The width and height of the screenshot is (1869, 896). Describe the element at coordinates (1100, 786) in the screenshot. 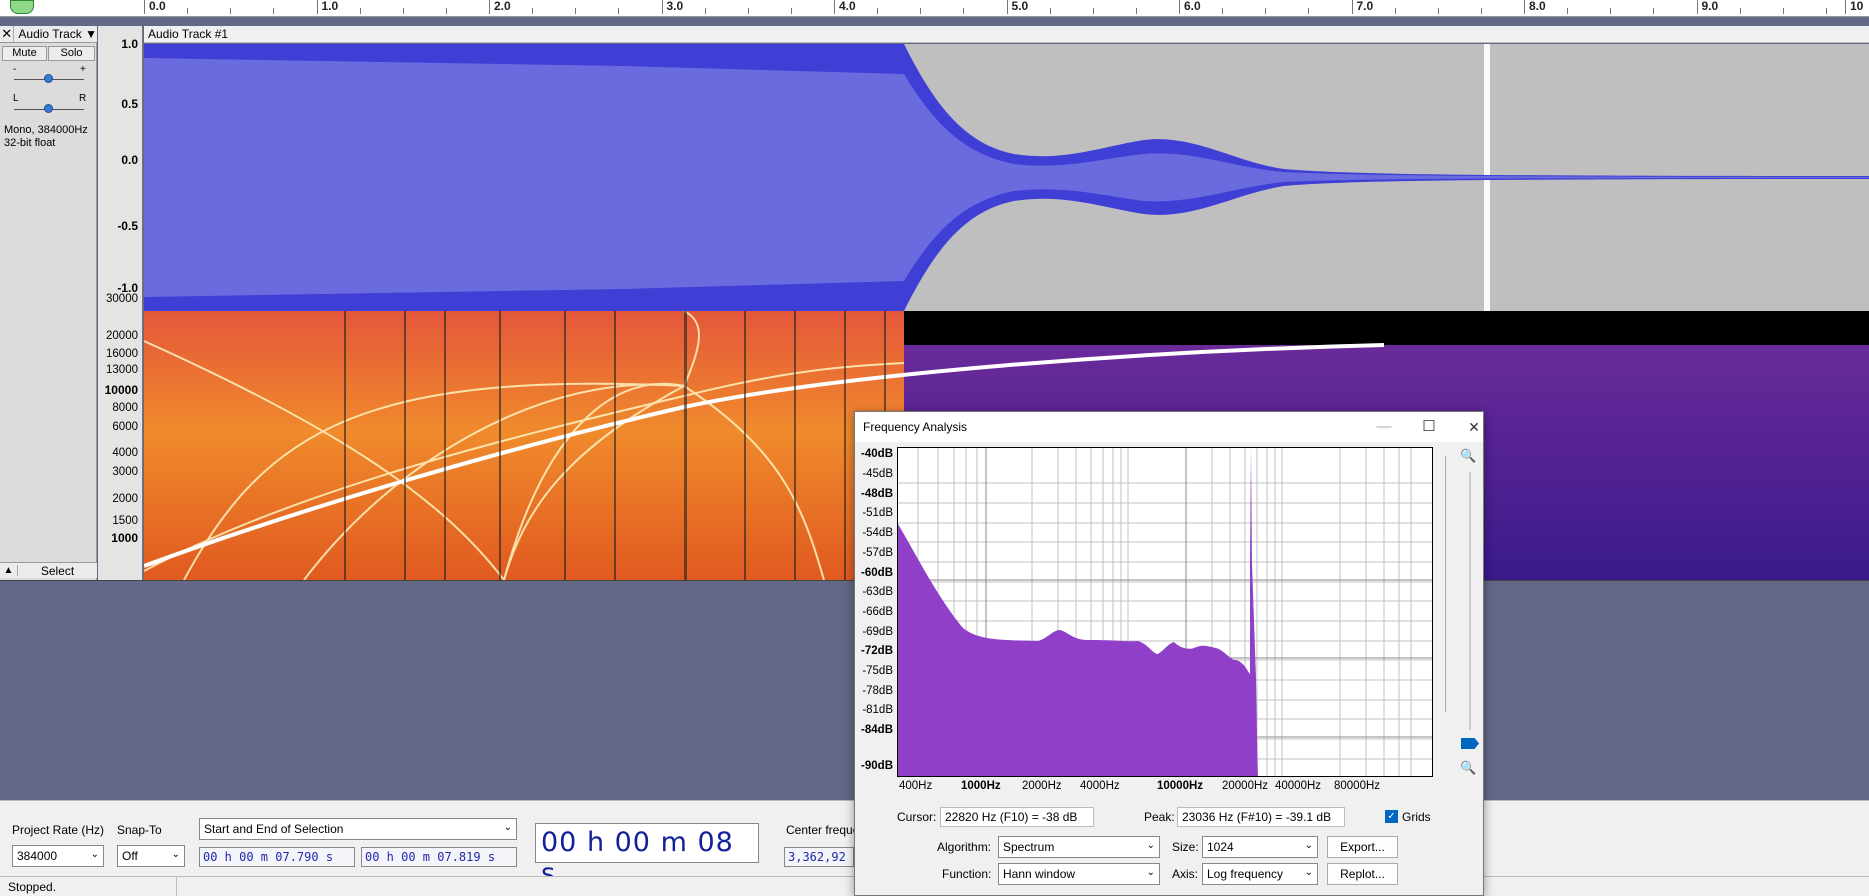

I see `hz-label: 4000Hz` at that location.